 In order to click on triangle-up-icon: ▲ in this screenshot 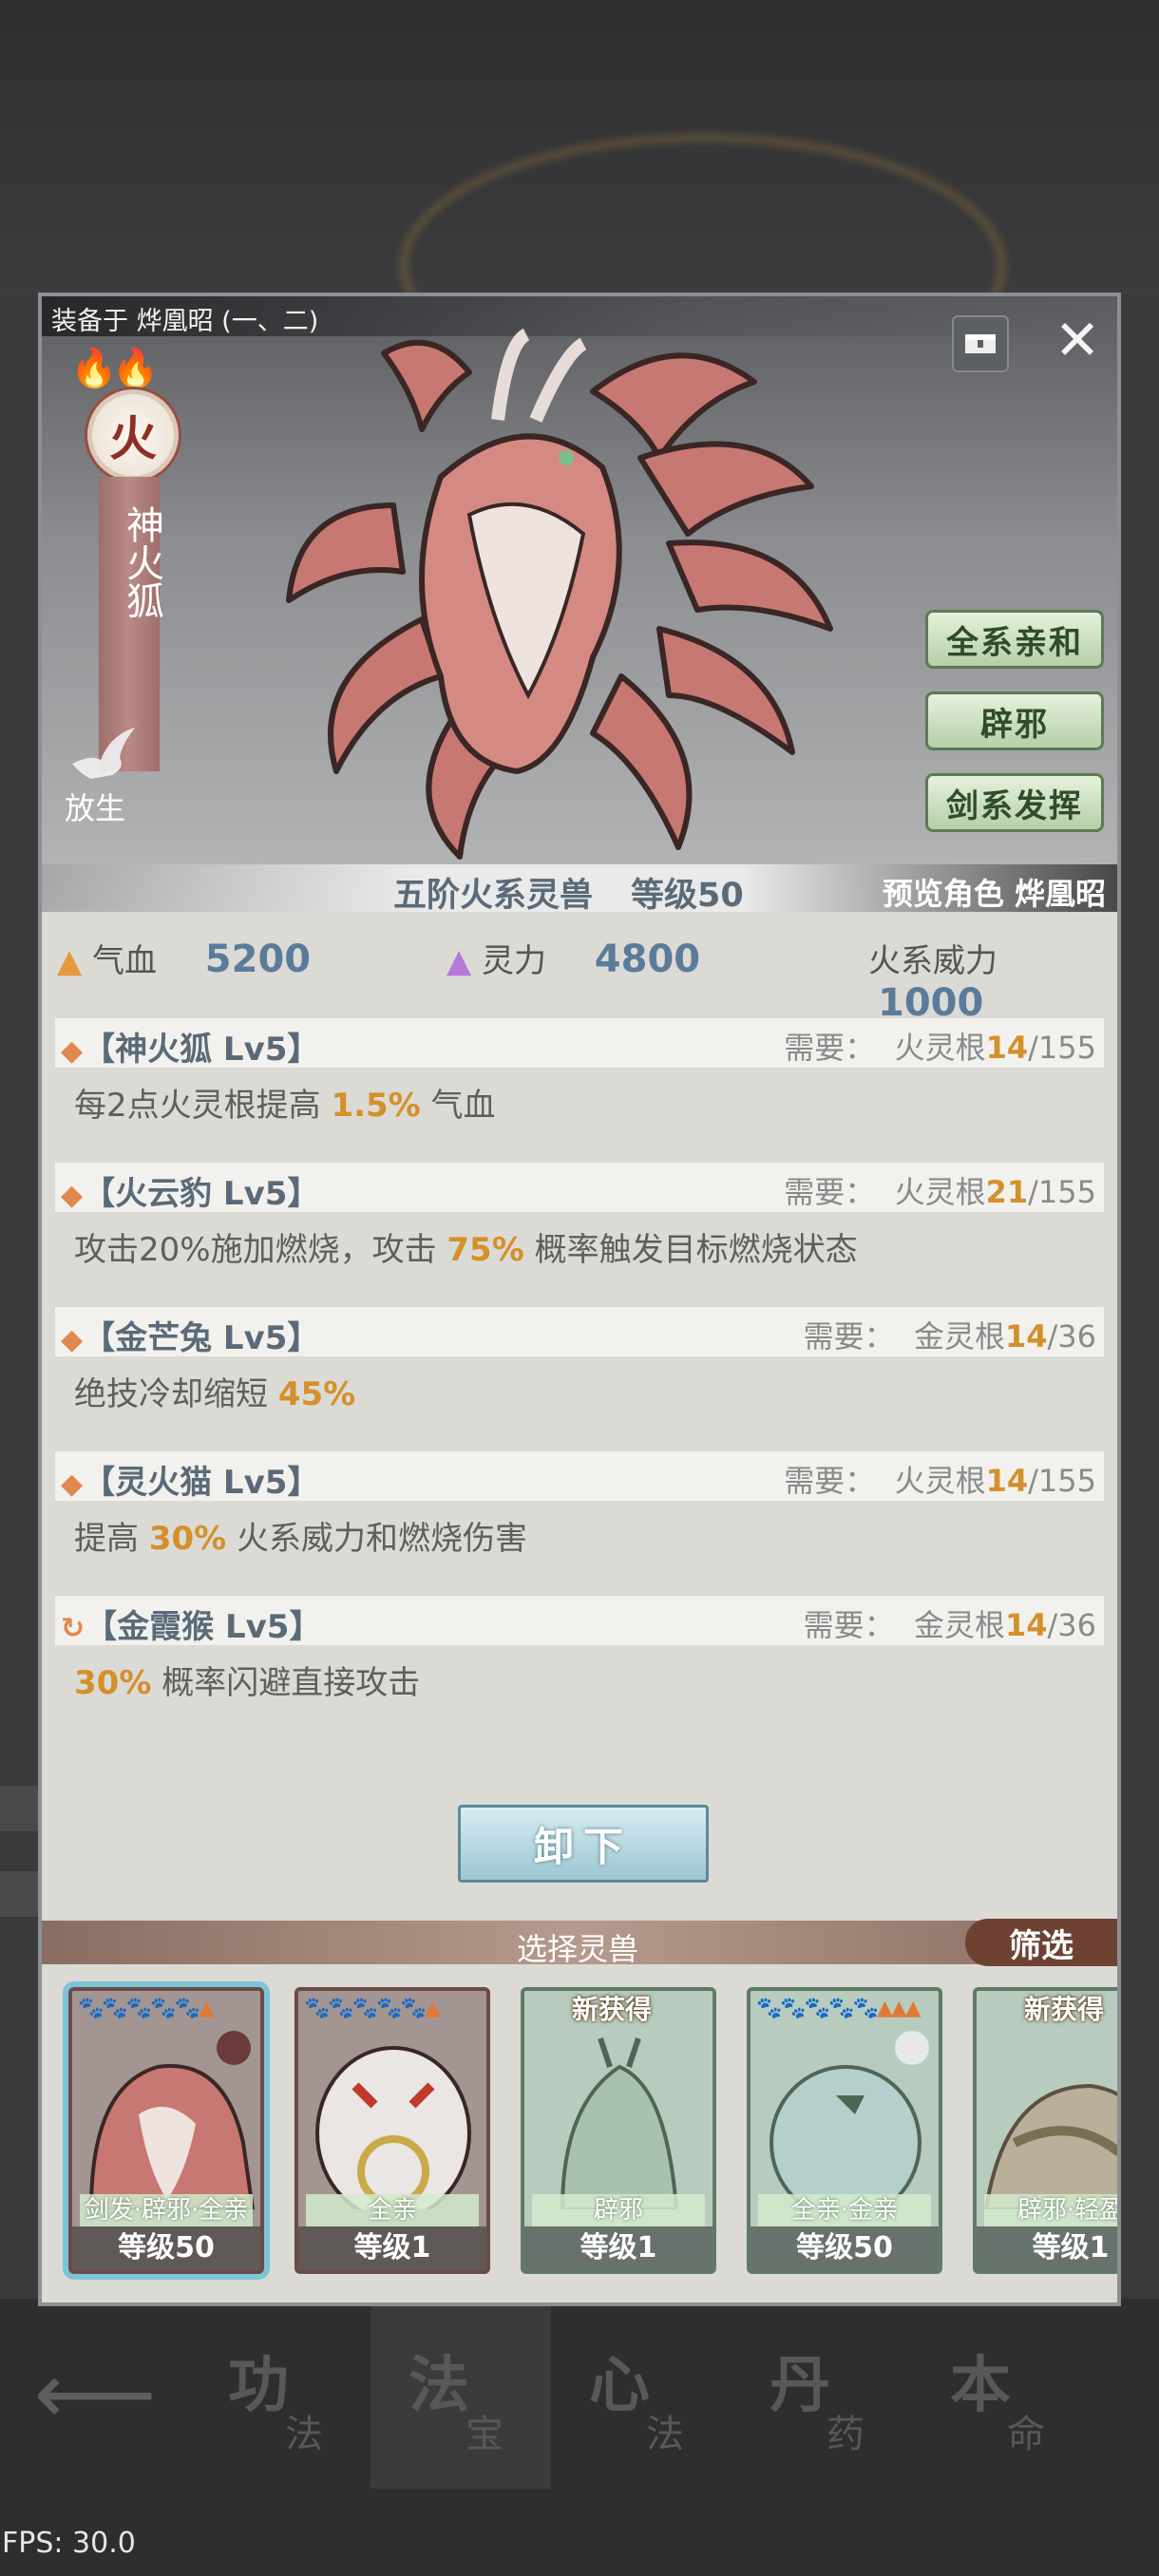, I will do `click(459, 961)`.